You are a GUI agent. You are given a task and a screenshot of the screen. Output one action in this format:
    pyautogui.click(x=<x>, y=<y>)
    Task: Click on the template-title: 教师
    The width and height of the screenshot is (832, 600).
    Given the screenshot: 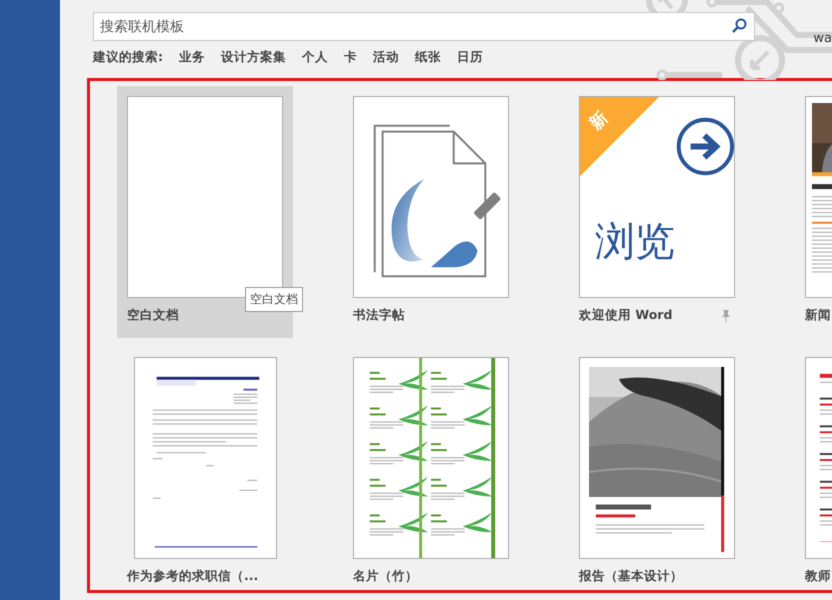 What is the action you would take?
    pyautogui.click(x=818, y=576)
    